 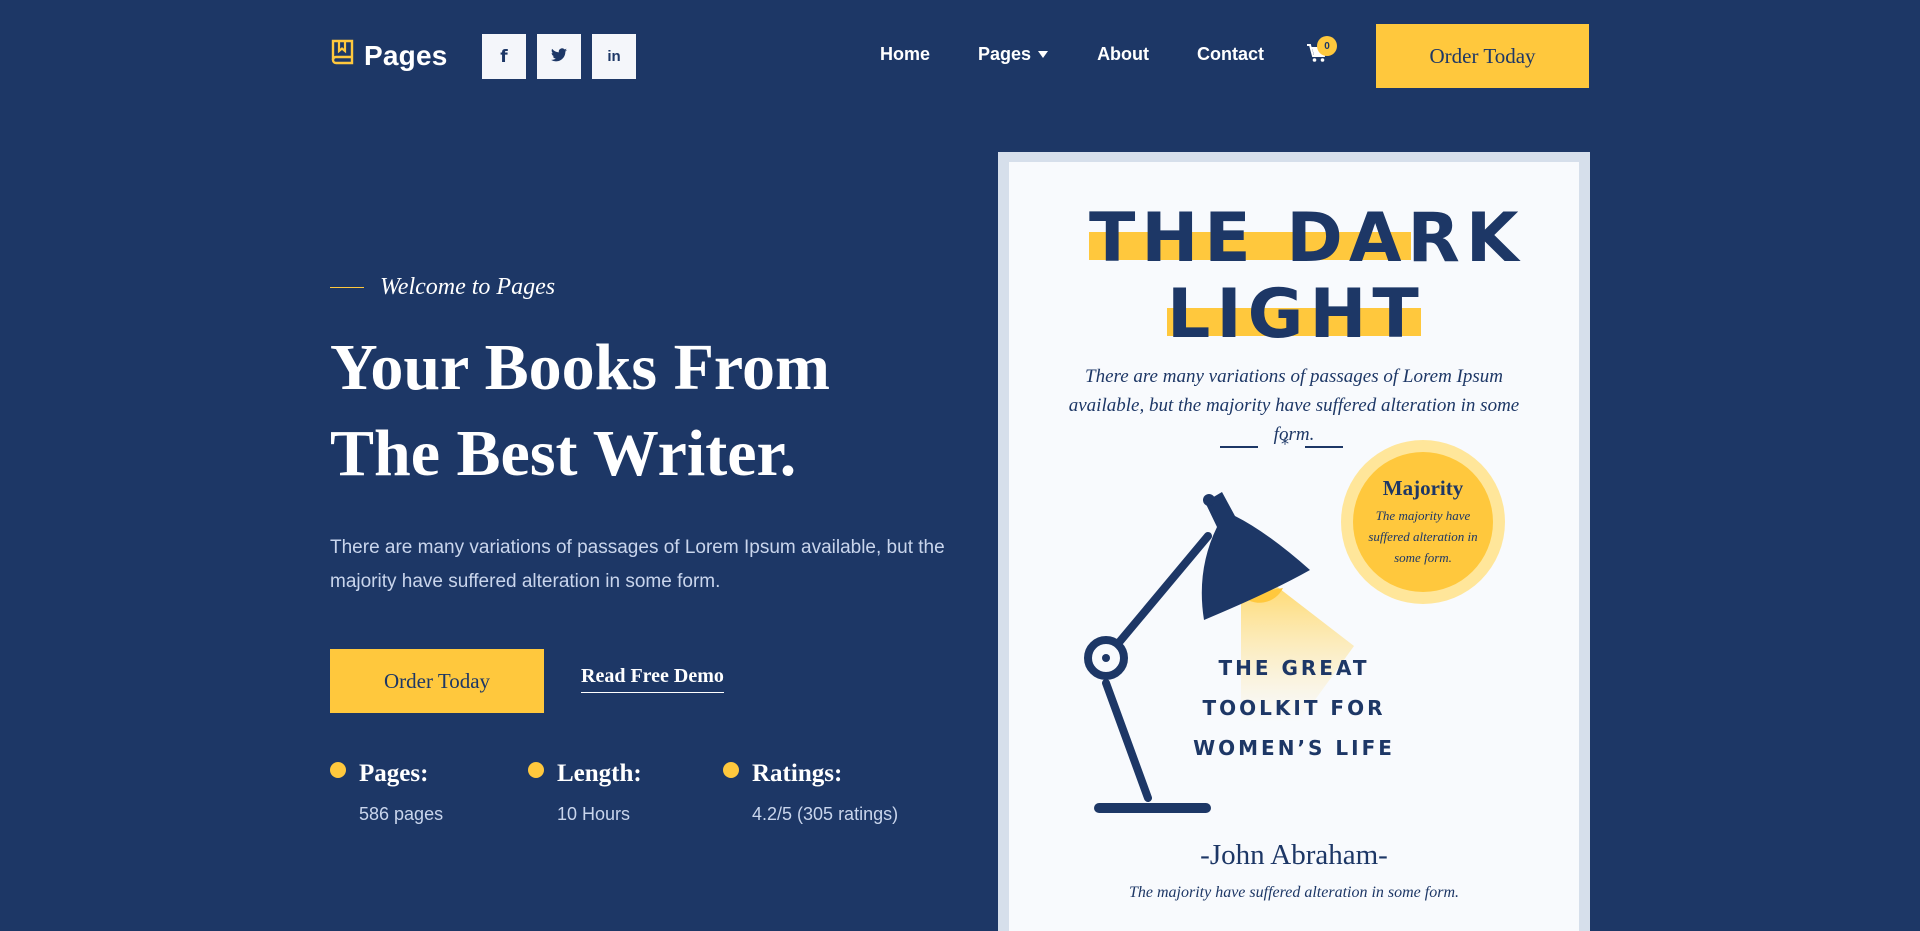 I want to click on hero-order-button: Order Today, so click(x=437, y=681).